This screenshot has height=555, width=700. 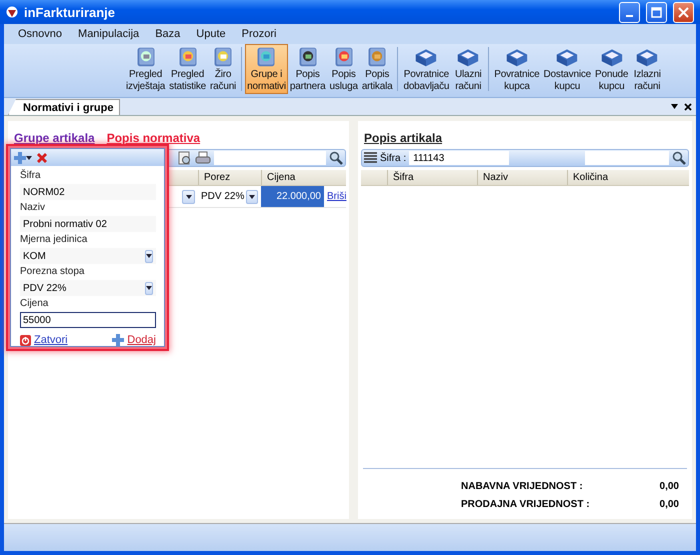 What do you see at coordinates (229, 177) in the screenshot?
I see `column-header: Porez` at bounding box center [229, 177].